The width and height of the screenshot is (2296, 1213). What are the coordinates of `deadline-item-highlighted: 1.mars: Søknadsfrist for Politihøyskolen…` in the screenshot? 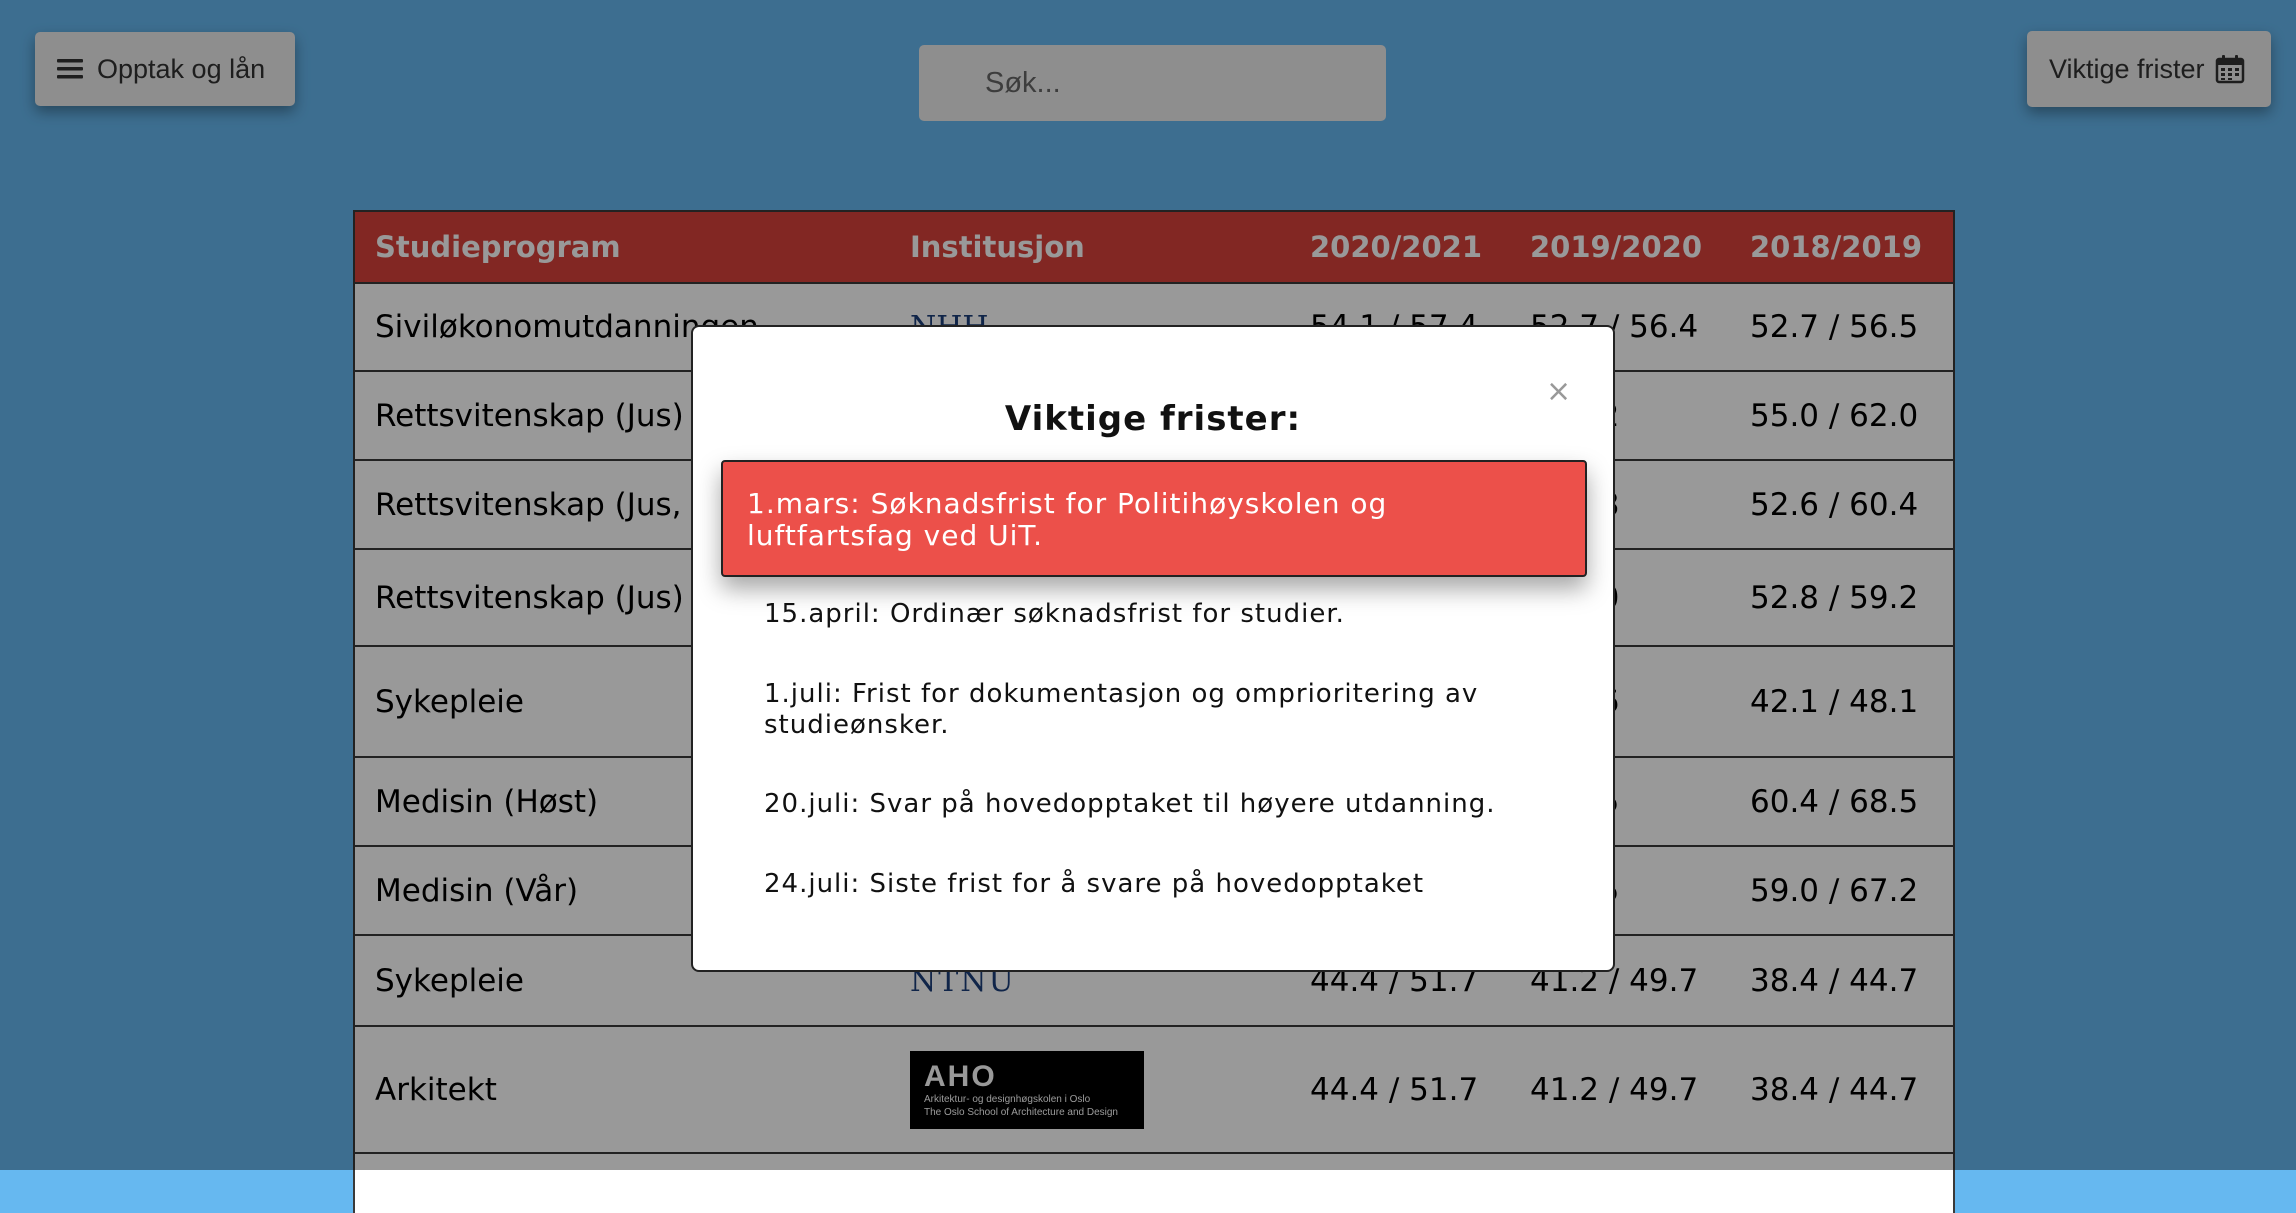 It's located at (1154, 518).